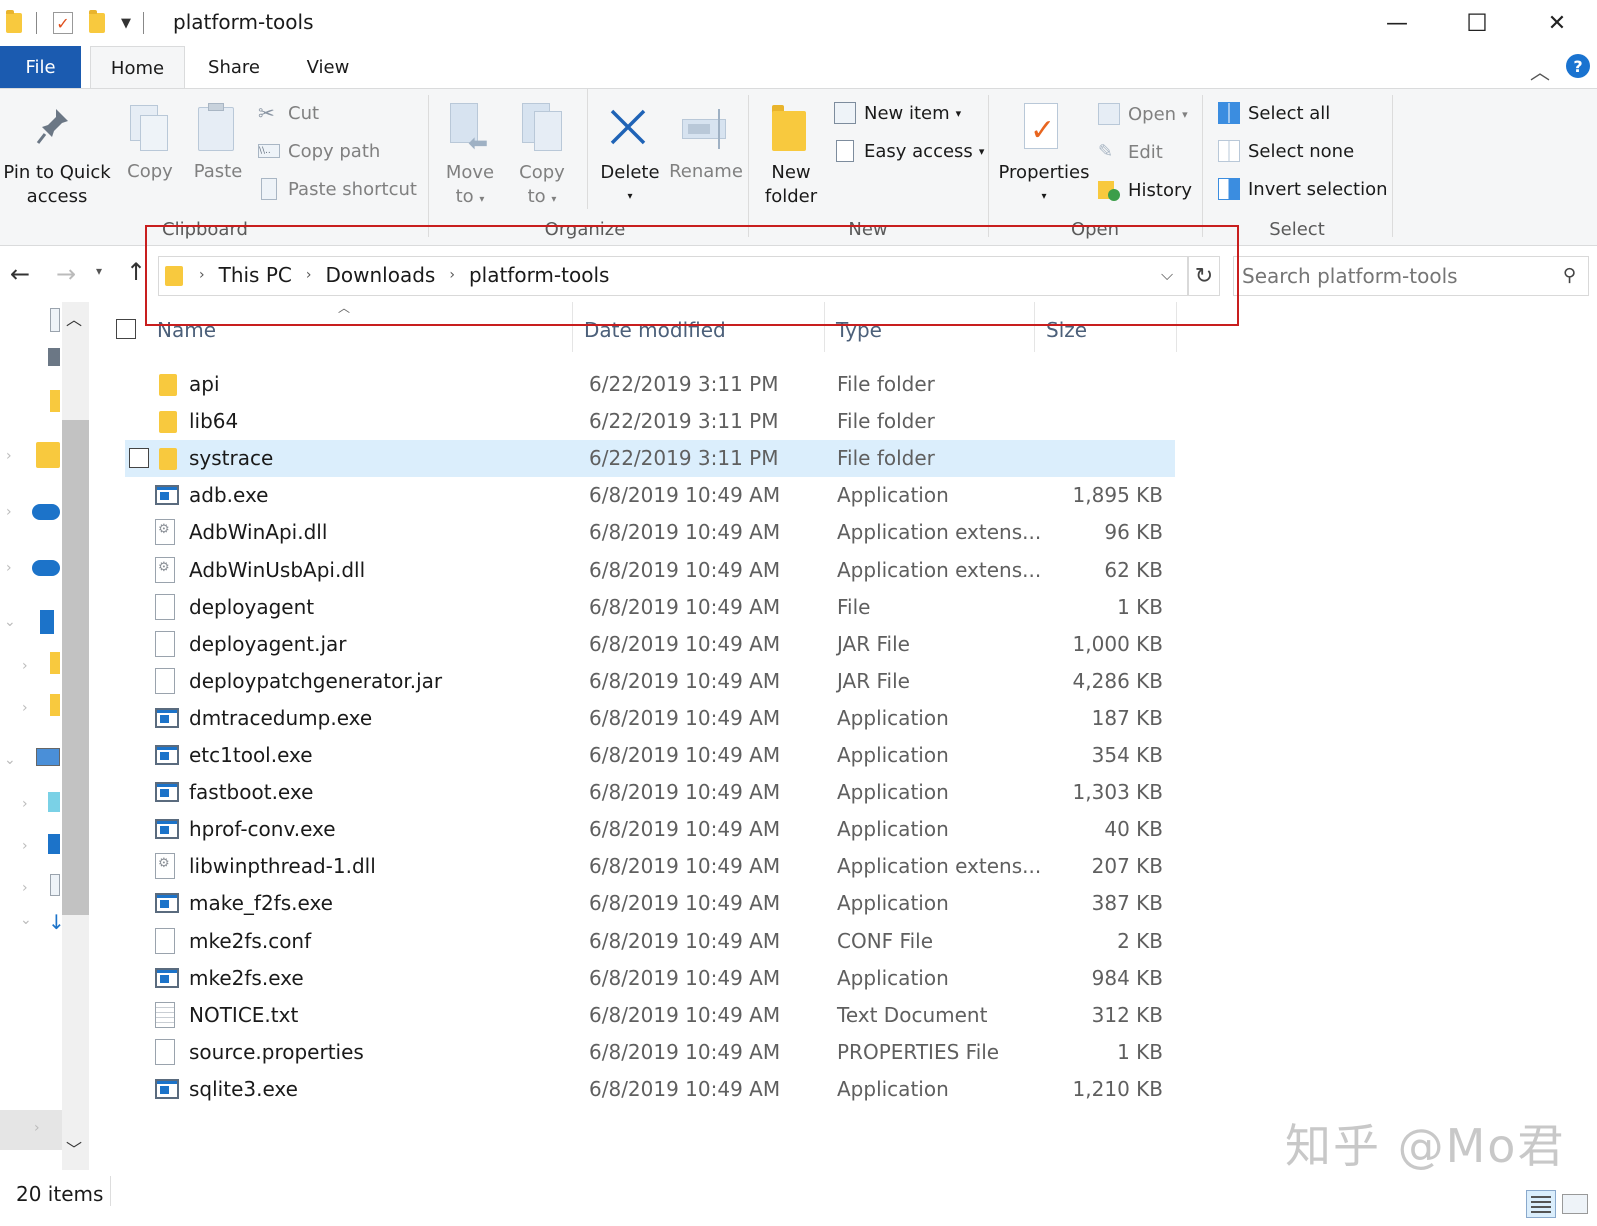 The height and width of the screenshot is (1226, 1597). I want to click on date-modified: 6/22/2019 3:11 PM, so click(684, 384).